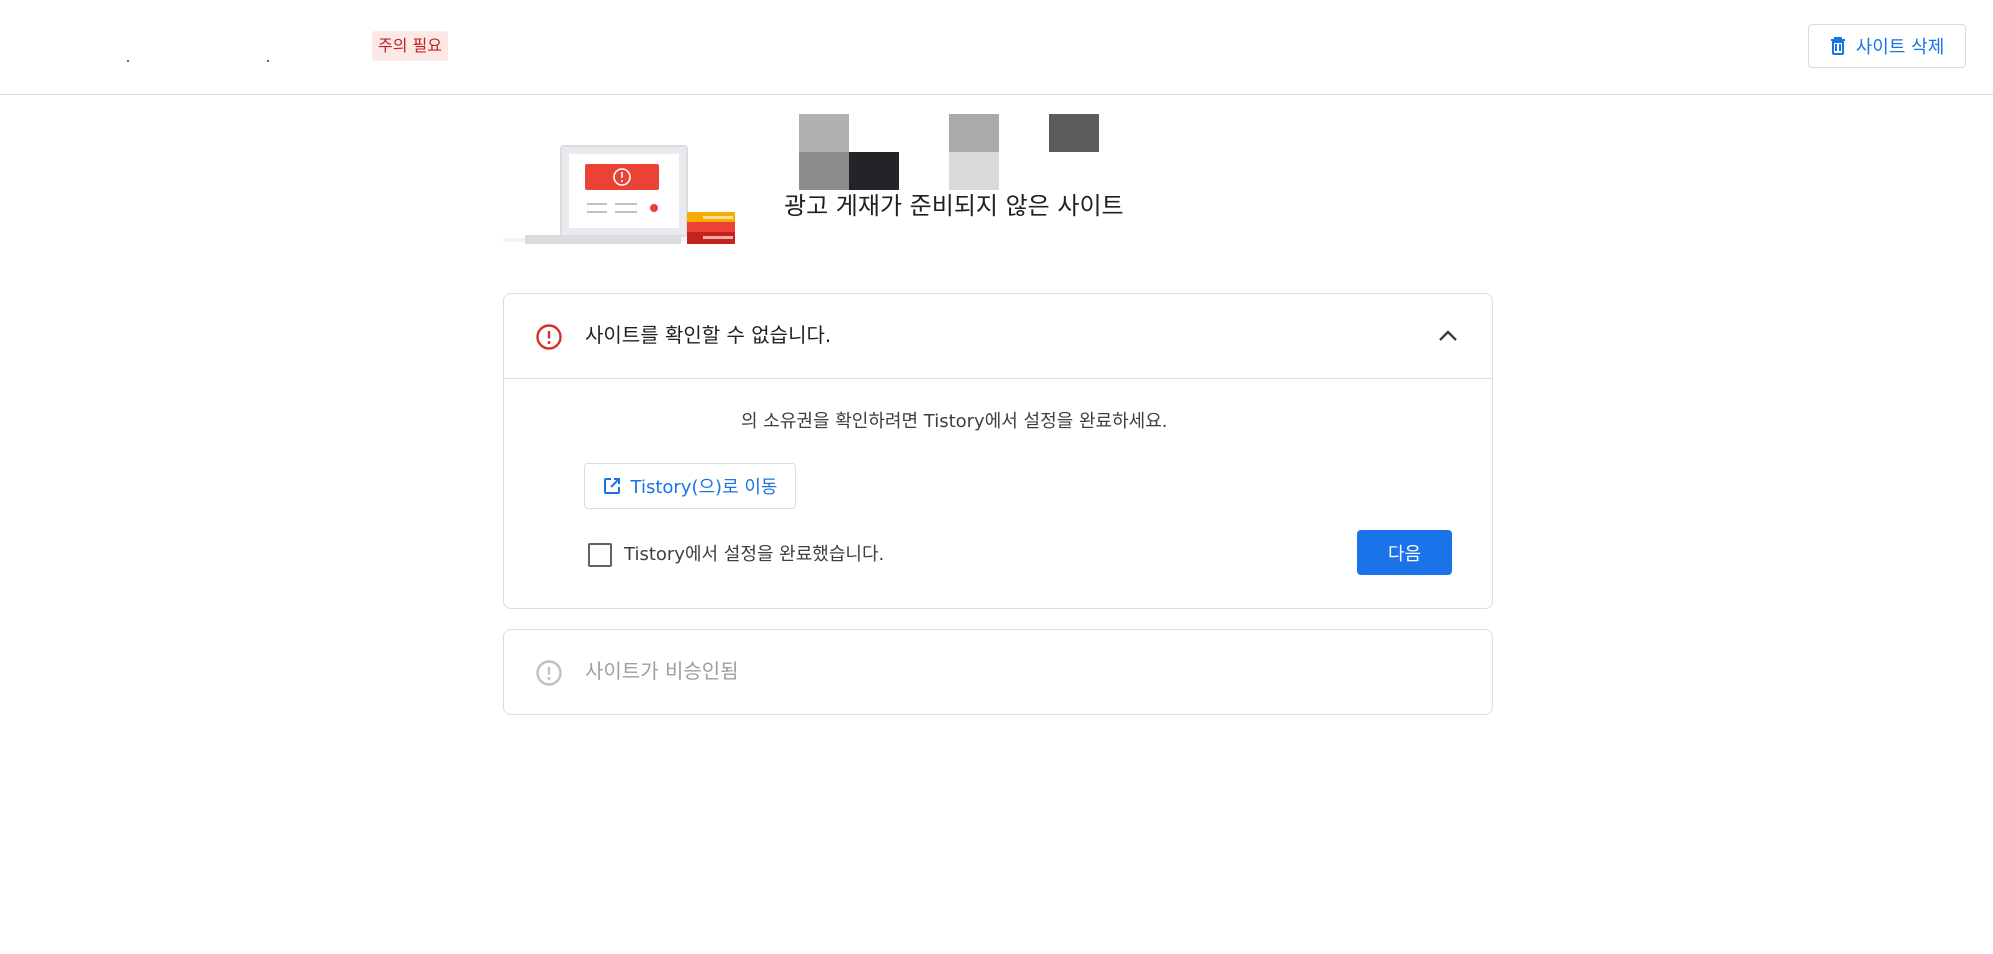  I want to click on top-bar: 주의 필요 사이트 삭제, so click(996, 47).